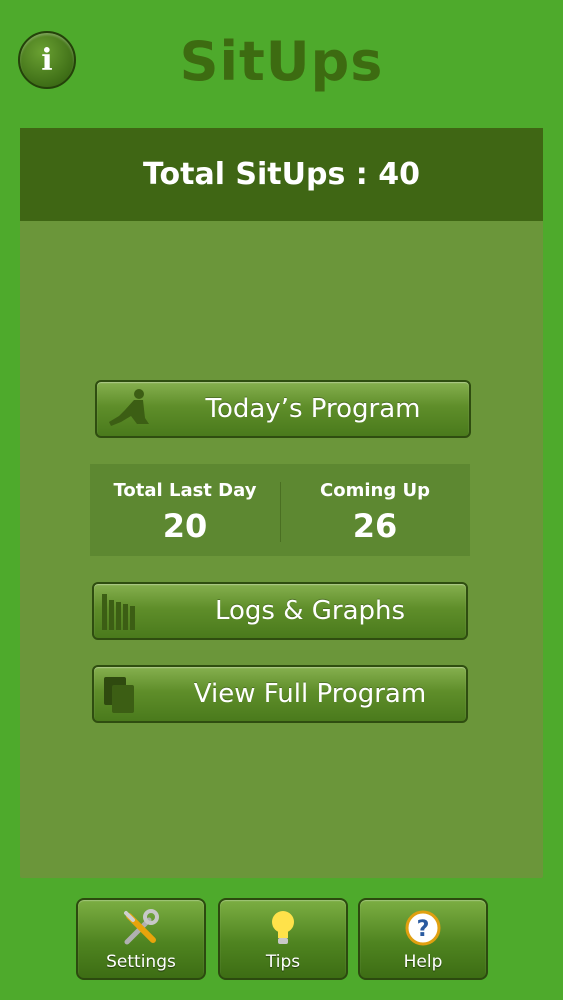 This screenshot has width=563, height=1000. What do you see at coordinates (310, 611) in the screenshot?
I see `logs-graphs-label: Logs & Graphs` at bounding box center [310, 611].